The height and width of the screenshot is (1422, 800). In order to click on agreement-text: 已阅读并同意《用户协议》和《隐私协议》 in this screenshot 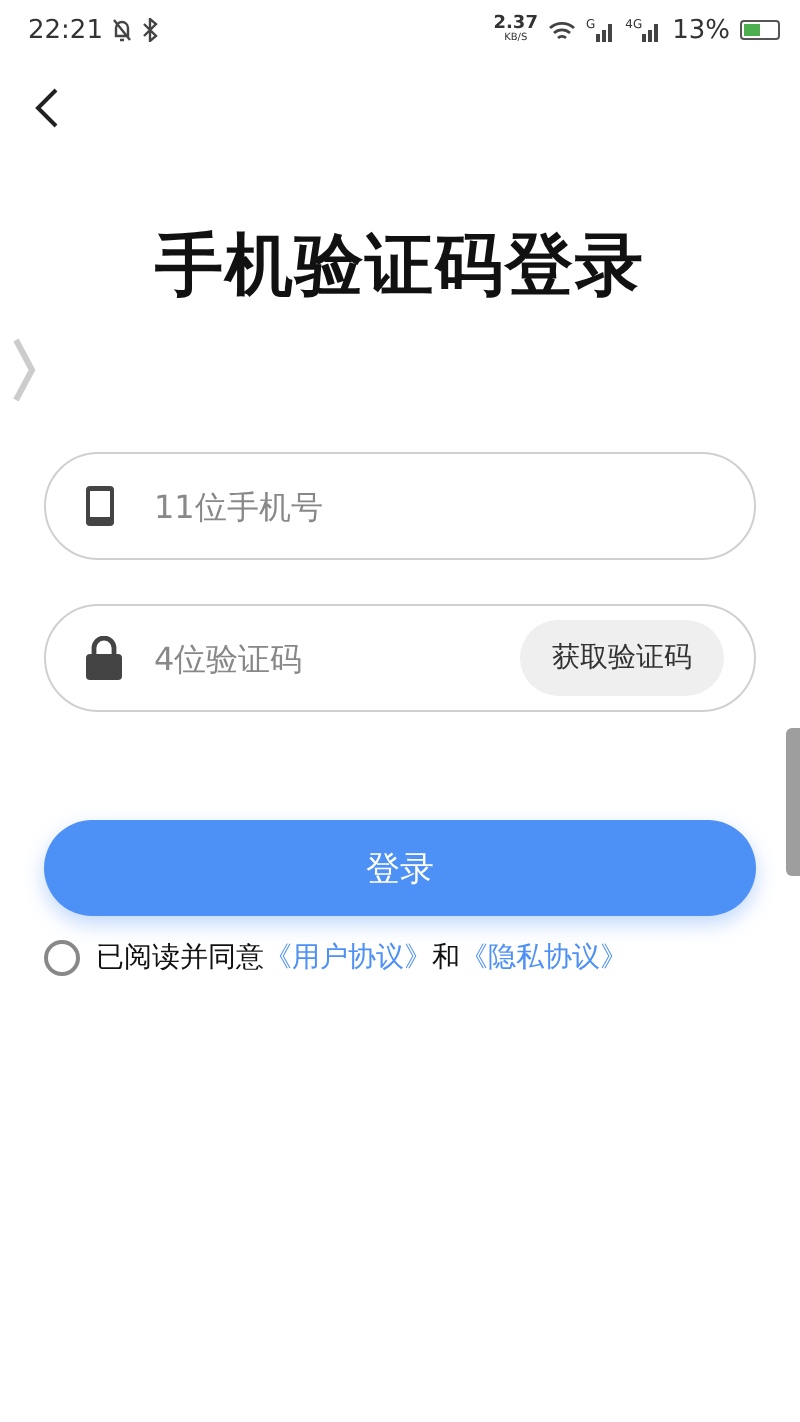, I will do `click(362, 958)`.